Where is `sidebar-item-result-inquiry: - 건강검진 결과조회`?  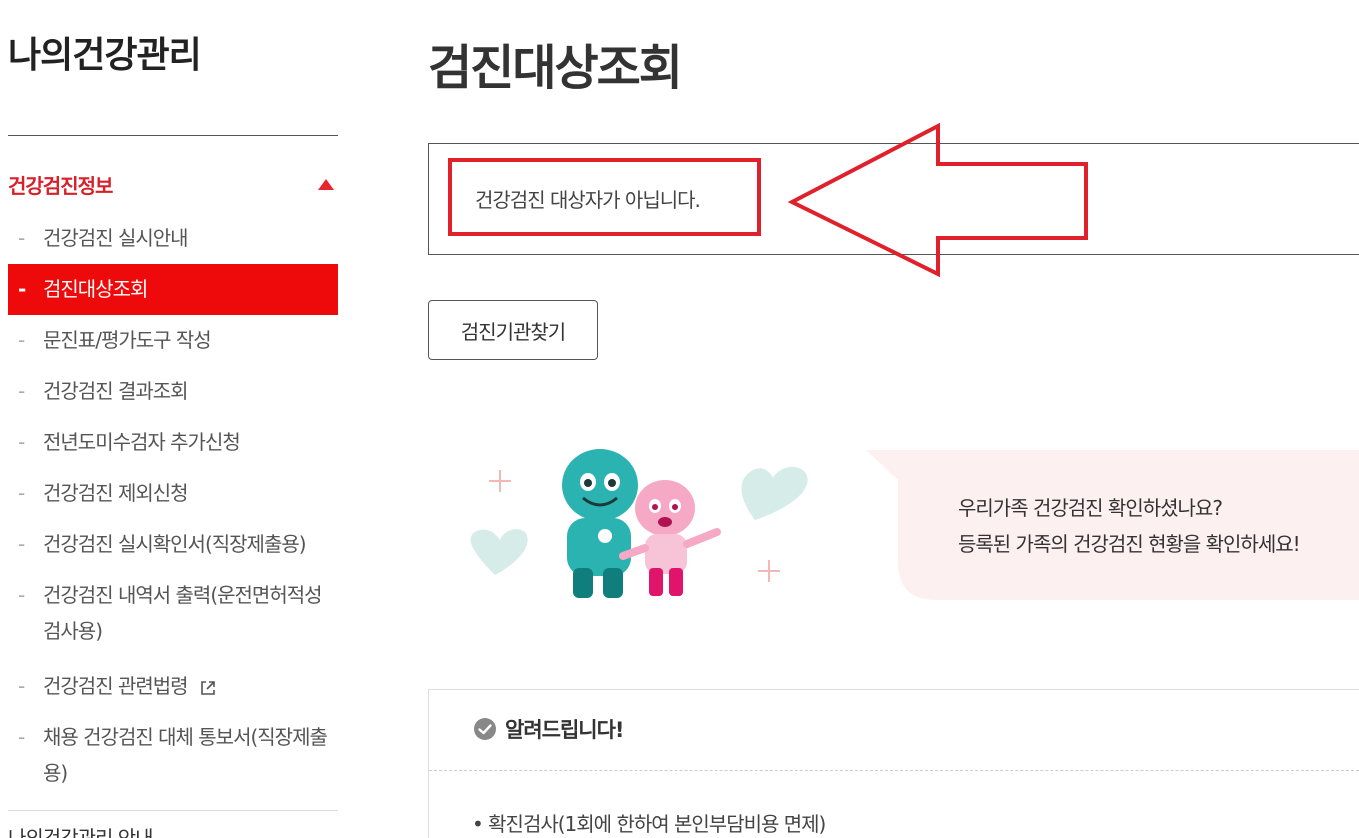
sidebar-item-result-inquiry: - 건강검진 결과조회 is located at coordinates (173, 391).